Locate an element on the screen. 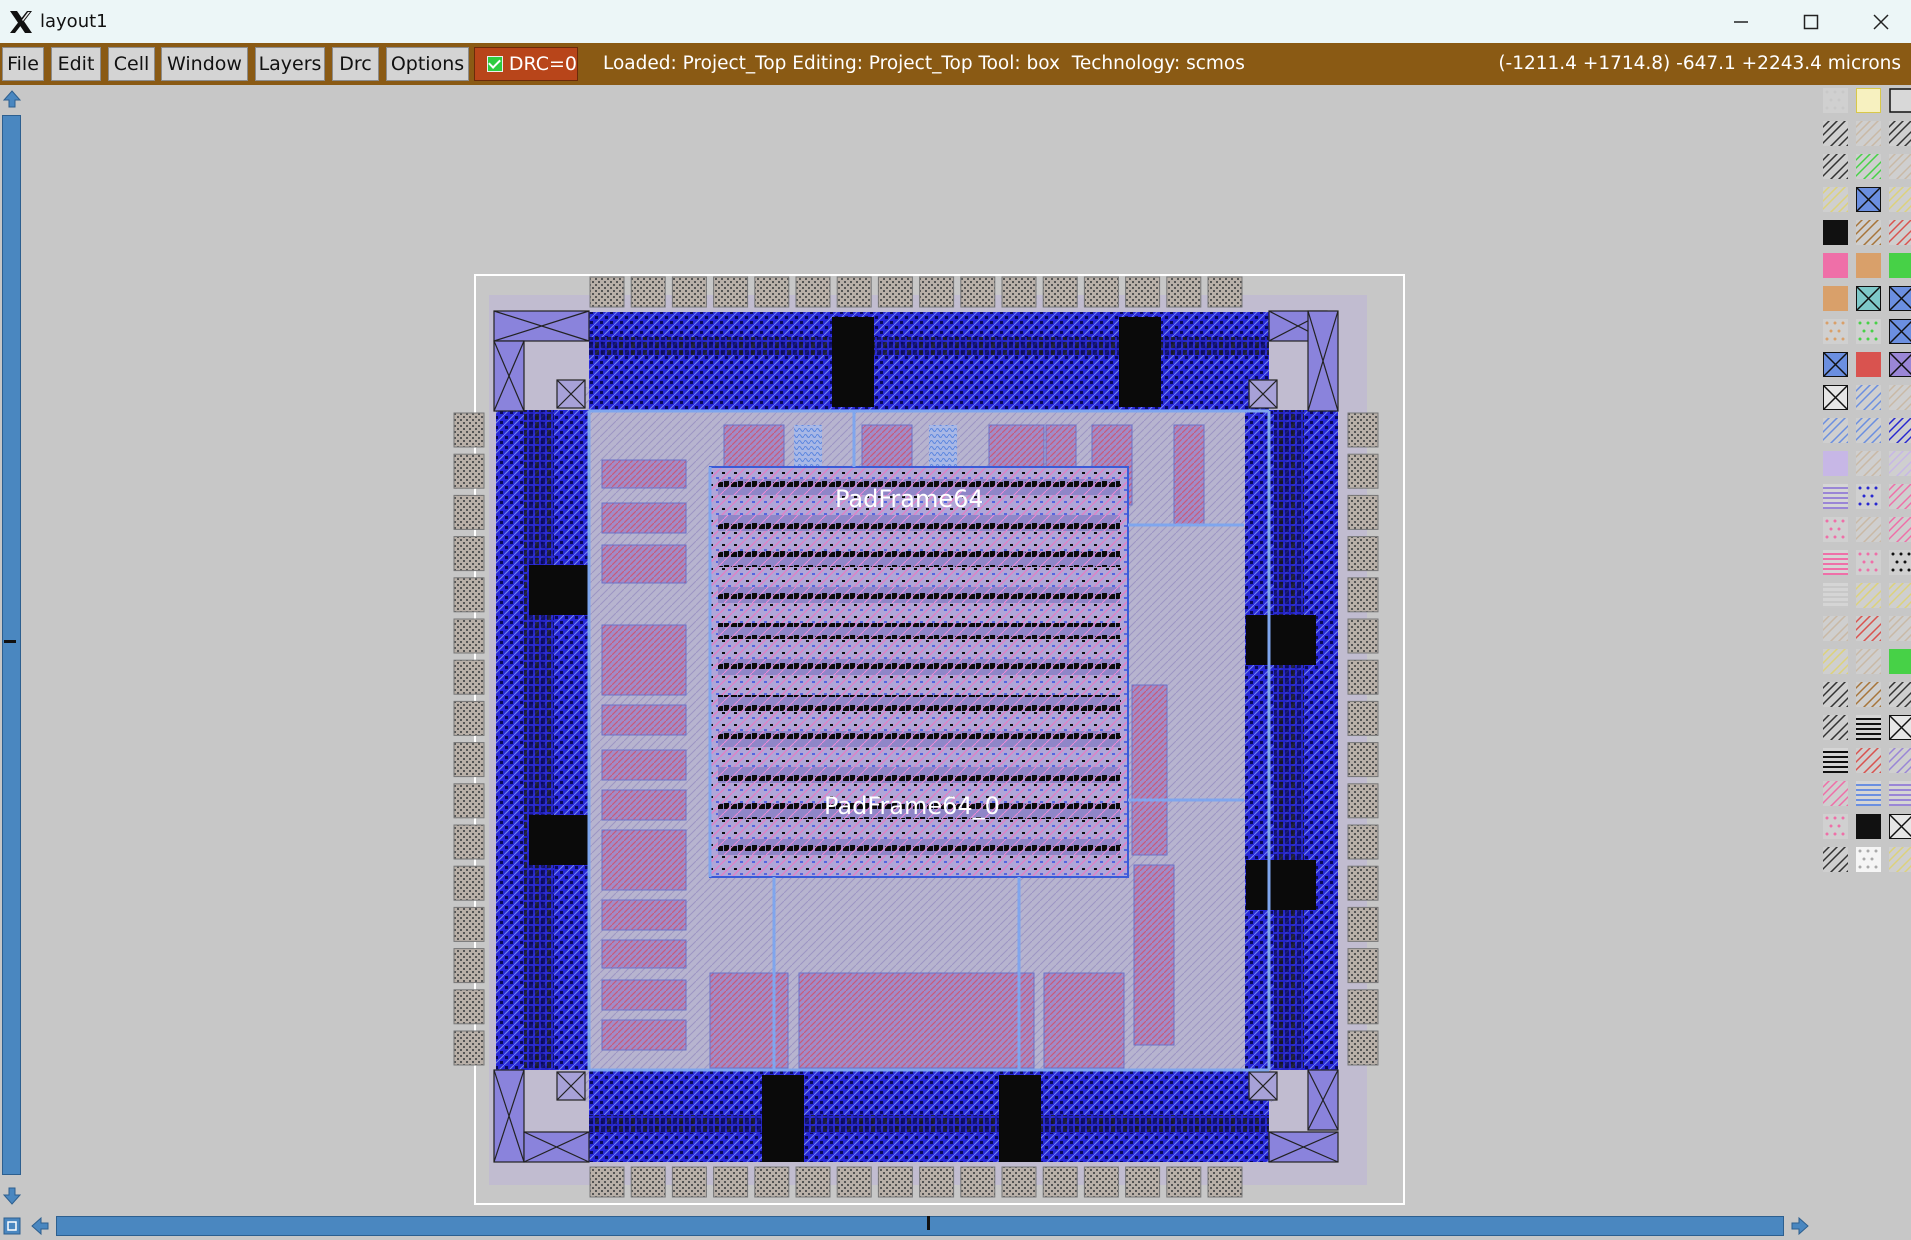 The height and width of the screenshot is (1240, 1911). layer-swatch-hatch-green is located at coordinates (1868, 166).